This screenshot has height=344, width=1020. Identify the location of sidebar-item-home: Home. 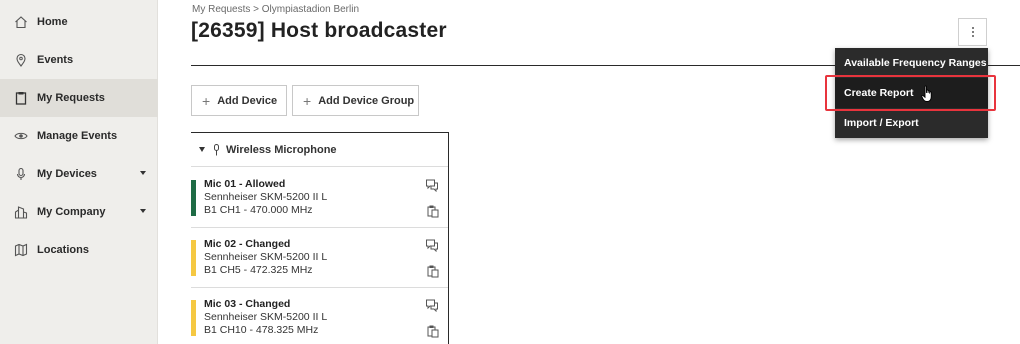
(79, 22).